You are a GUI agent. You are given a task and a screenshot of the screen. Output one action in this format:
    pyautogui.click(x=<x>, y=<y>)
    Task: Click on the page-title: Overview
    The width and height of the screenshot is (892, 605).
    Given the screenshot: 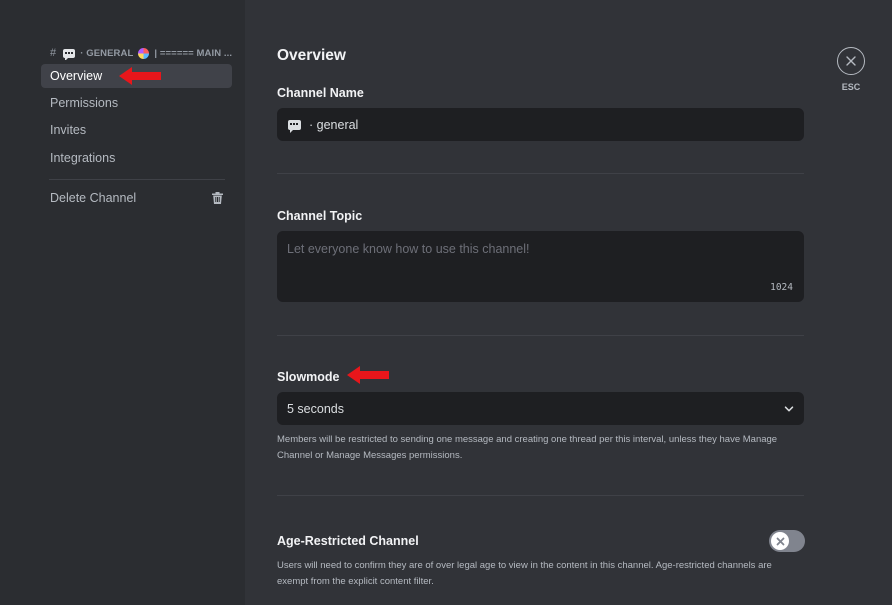 What is the action you would take?
    pyautogui.click(x=311, y=55)
    